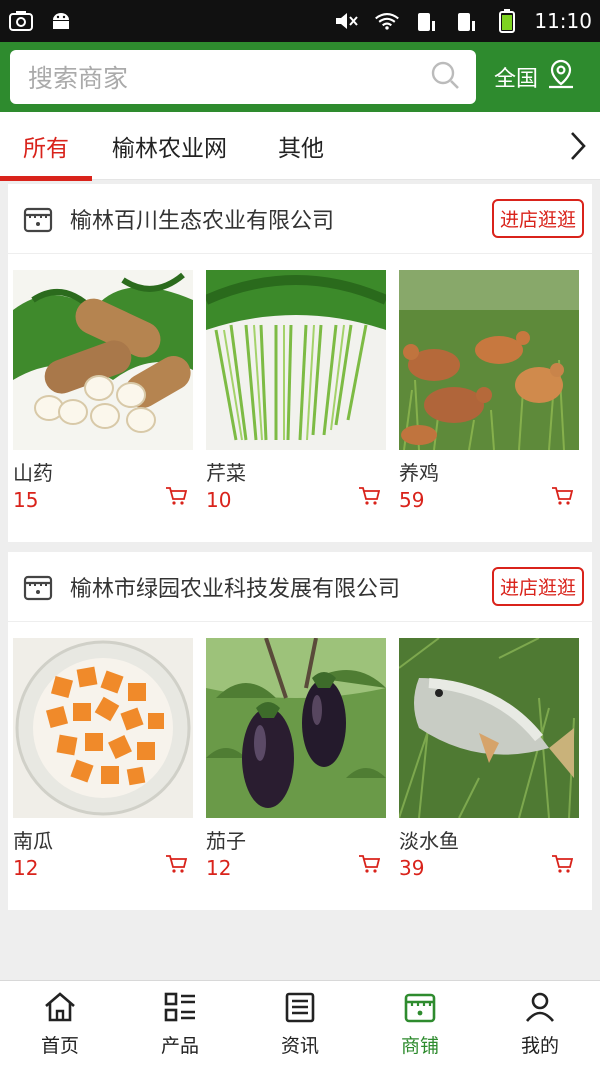 This screenshot has width=600, height=1067. What do you see at coordinates (296, 728) in the screenshot?
I see `product-image-eggplant` at bounding box center [296, 728].